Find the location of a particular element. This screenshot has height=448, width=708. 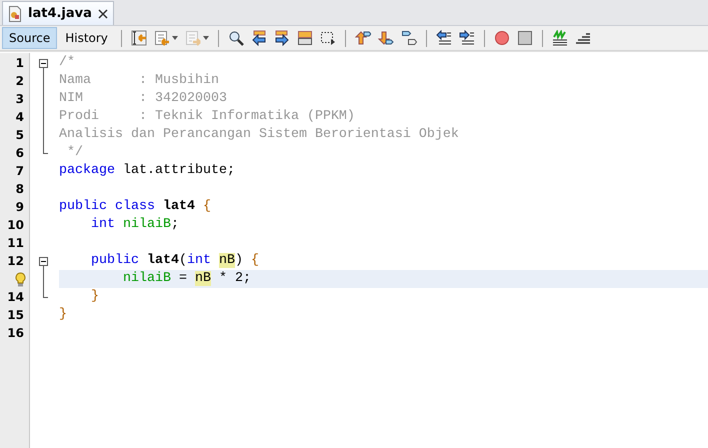

line-number: 14 is located at coordinates (15, 297).